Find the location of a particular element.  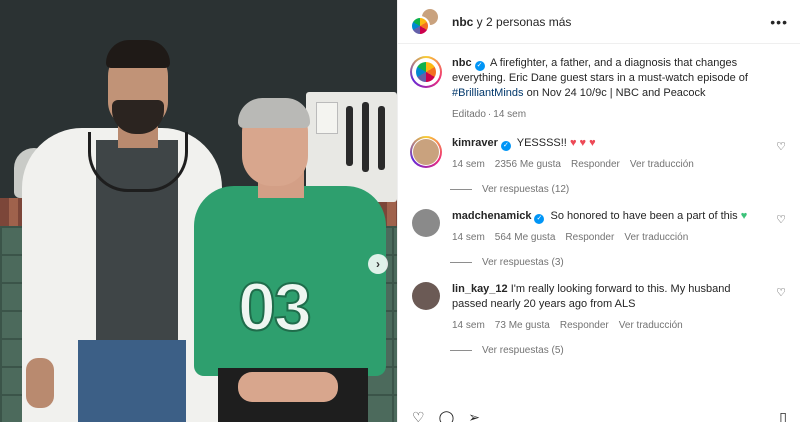

view-replies: Ver respuestas (3) is located at coordinates (618, 262).